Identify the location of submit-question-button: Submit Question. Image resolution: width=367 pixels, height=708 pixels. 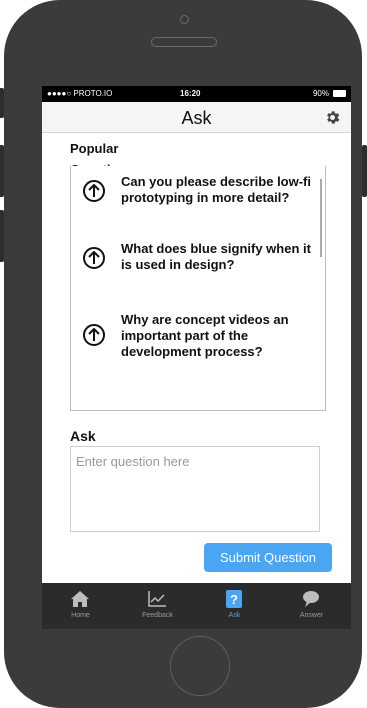
(268, 557).